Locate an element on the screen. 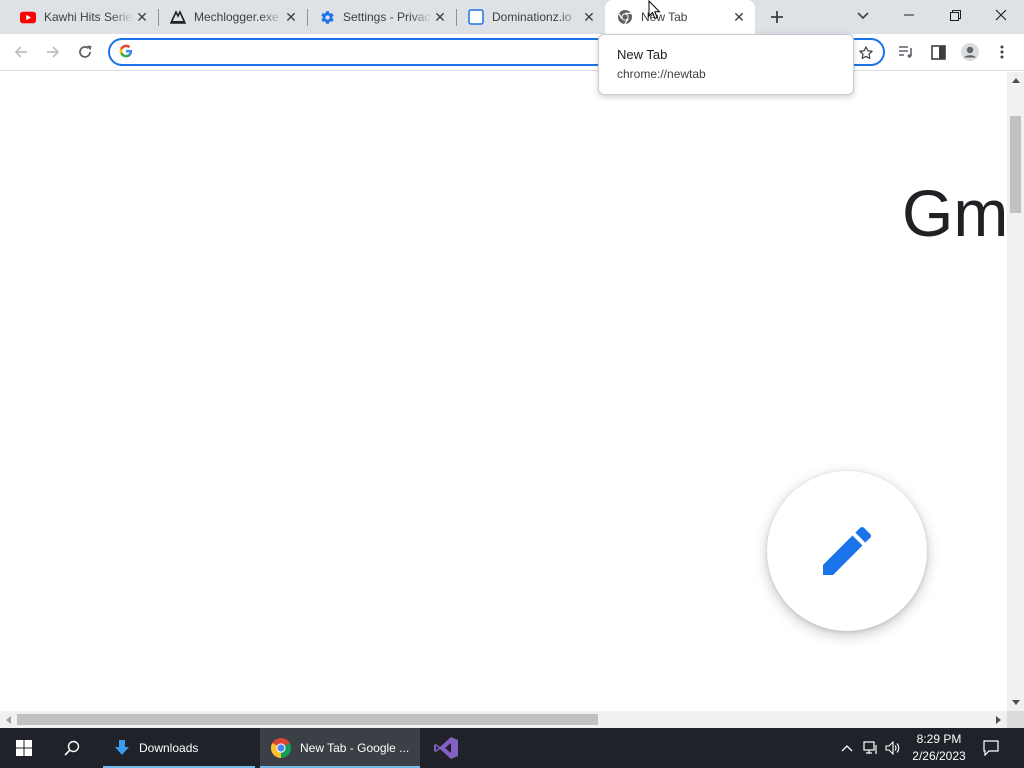 This screenshot has height=768, width=1024. forward-arrow-icon is located at coordinates (53, 52).